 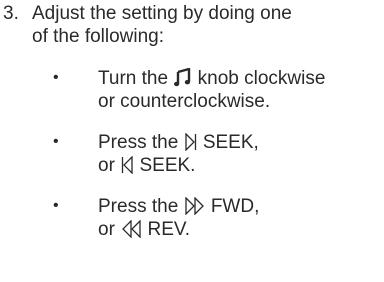 I want to click on list-item-line: Press the SEEK,, so click(x=241, y=142).